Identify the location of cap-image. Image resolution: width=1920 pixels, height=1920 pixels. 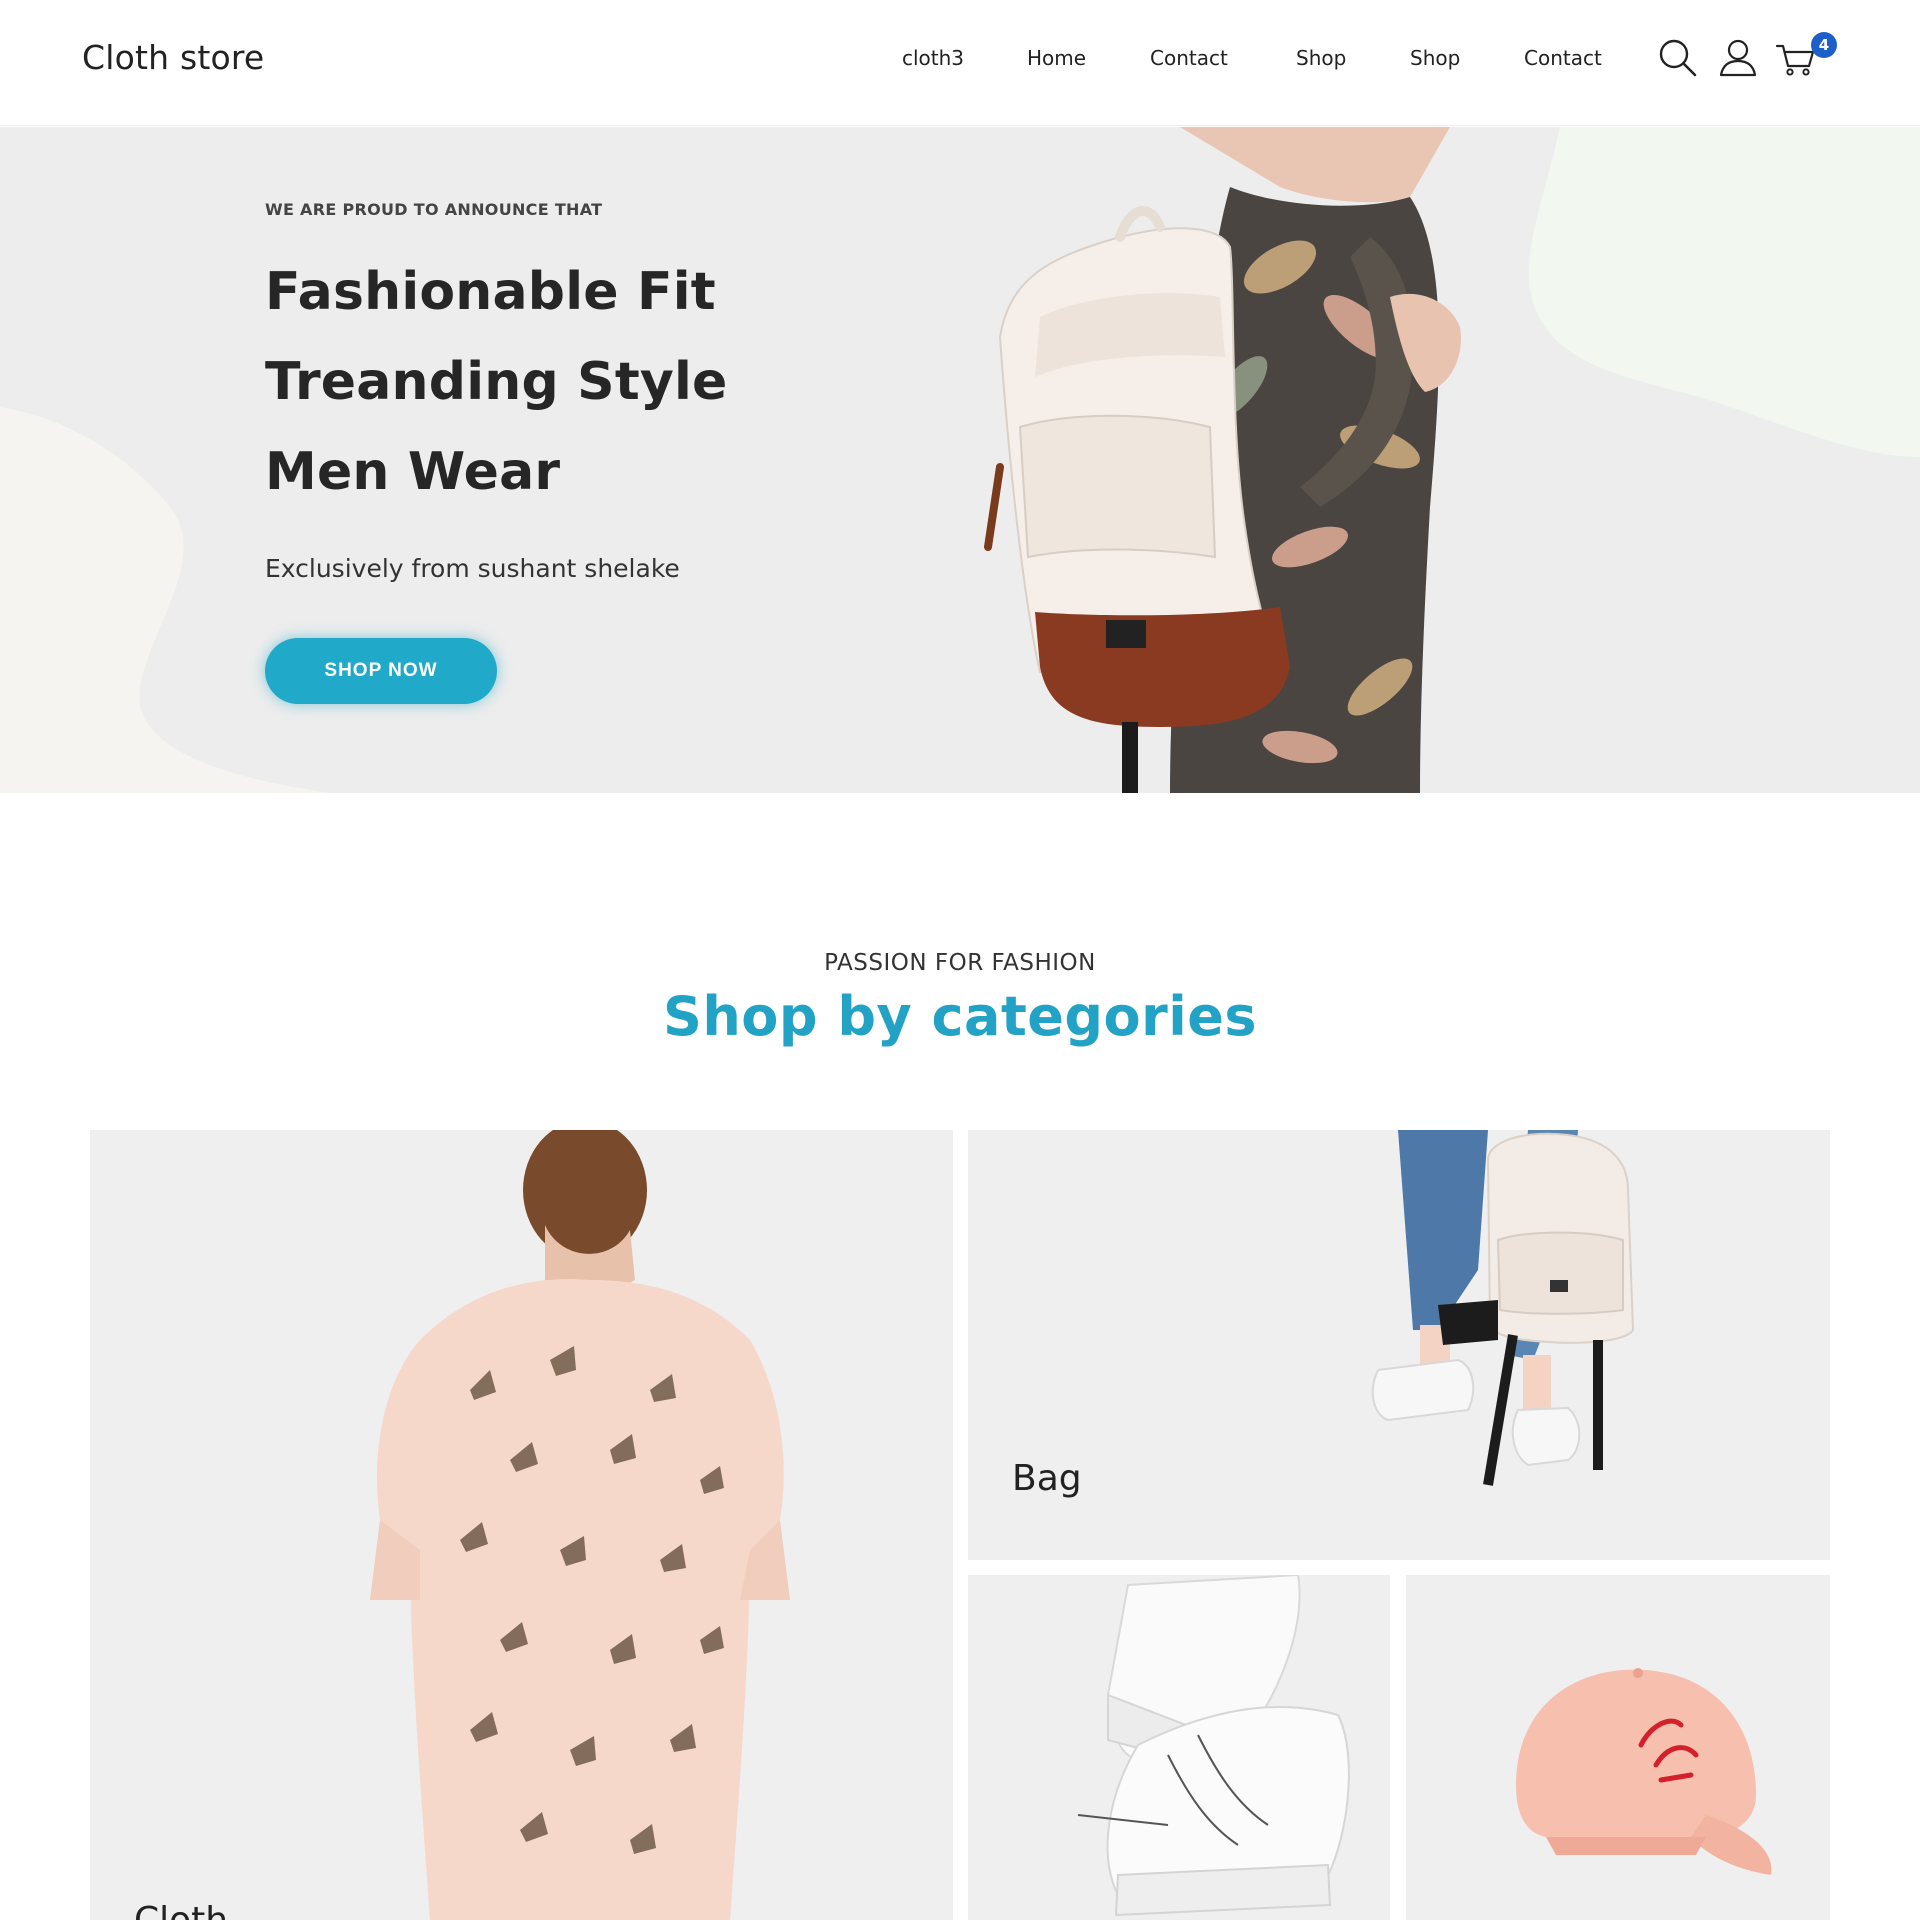
(1618, 1747).